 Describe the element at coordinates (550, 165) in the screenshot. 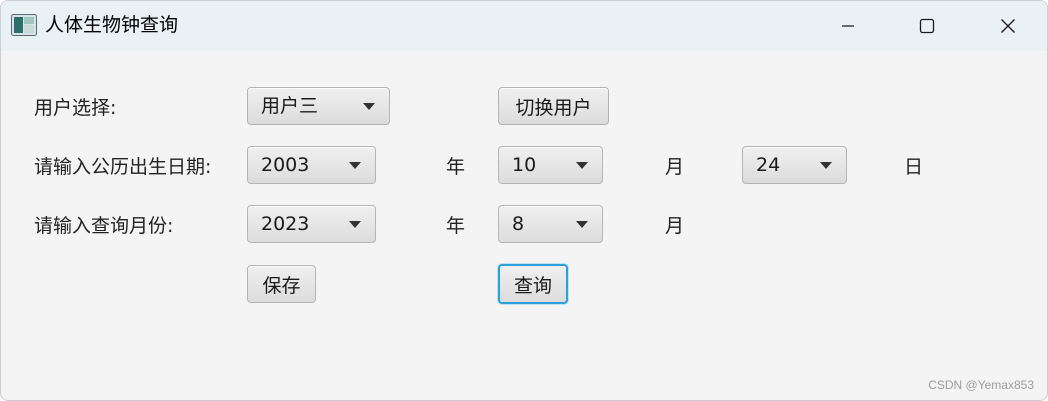

I see `birth-month-combo: 10` at that location.